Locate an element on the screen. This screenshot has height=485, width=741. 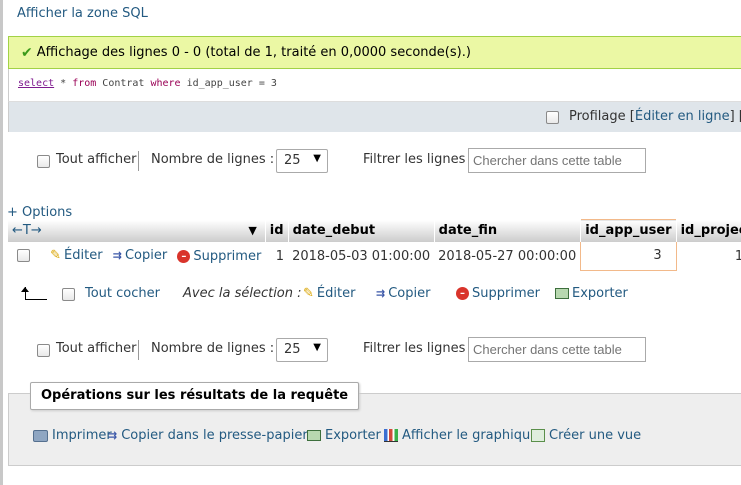
bulk-copy-button: ⇉ Copier is located at coordinates (403, 293).